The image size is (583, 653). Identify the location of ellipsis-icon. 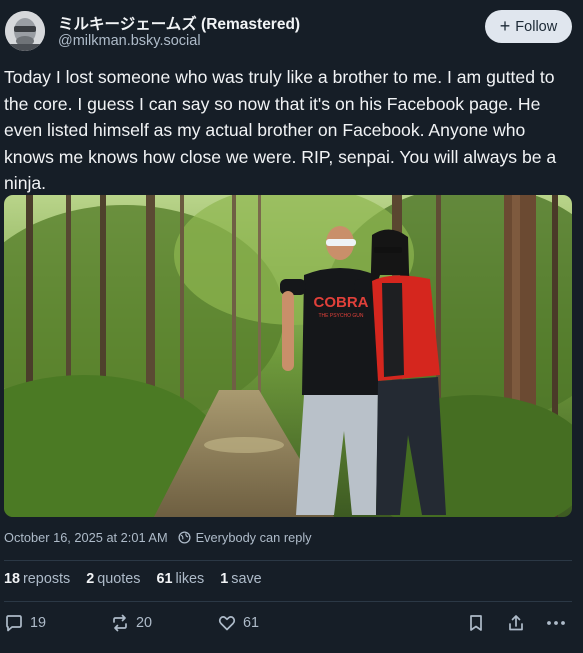
(556, 623).